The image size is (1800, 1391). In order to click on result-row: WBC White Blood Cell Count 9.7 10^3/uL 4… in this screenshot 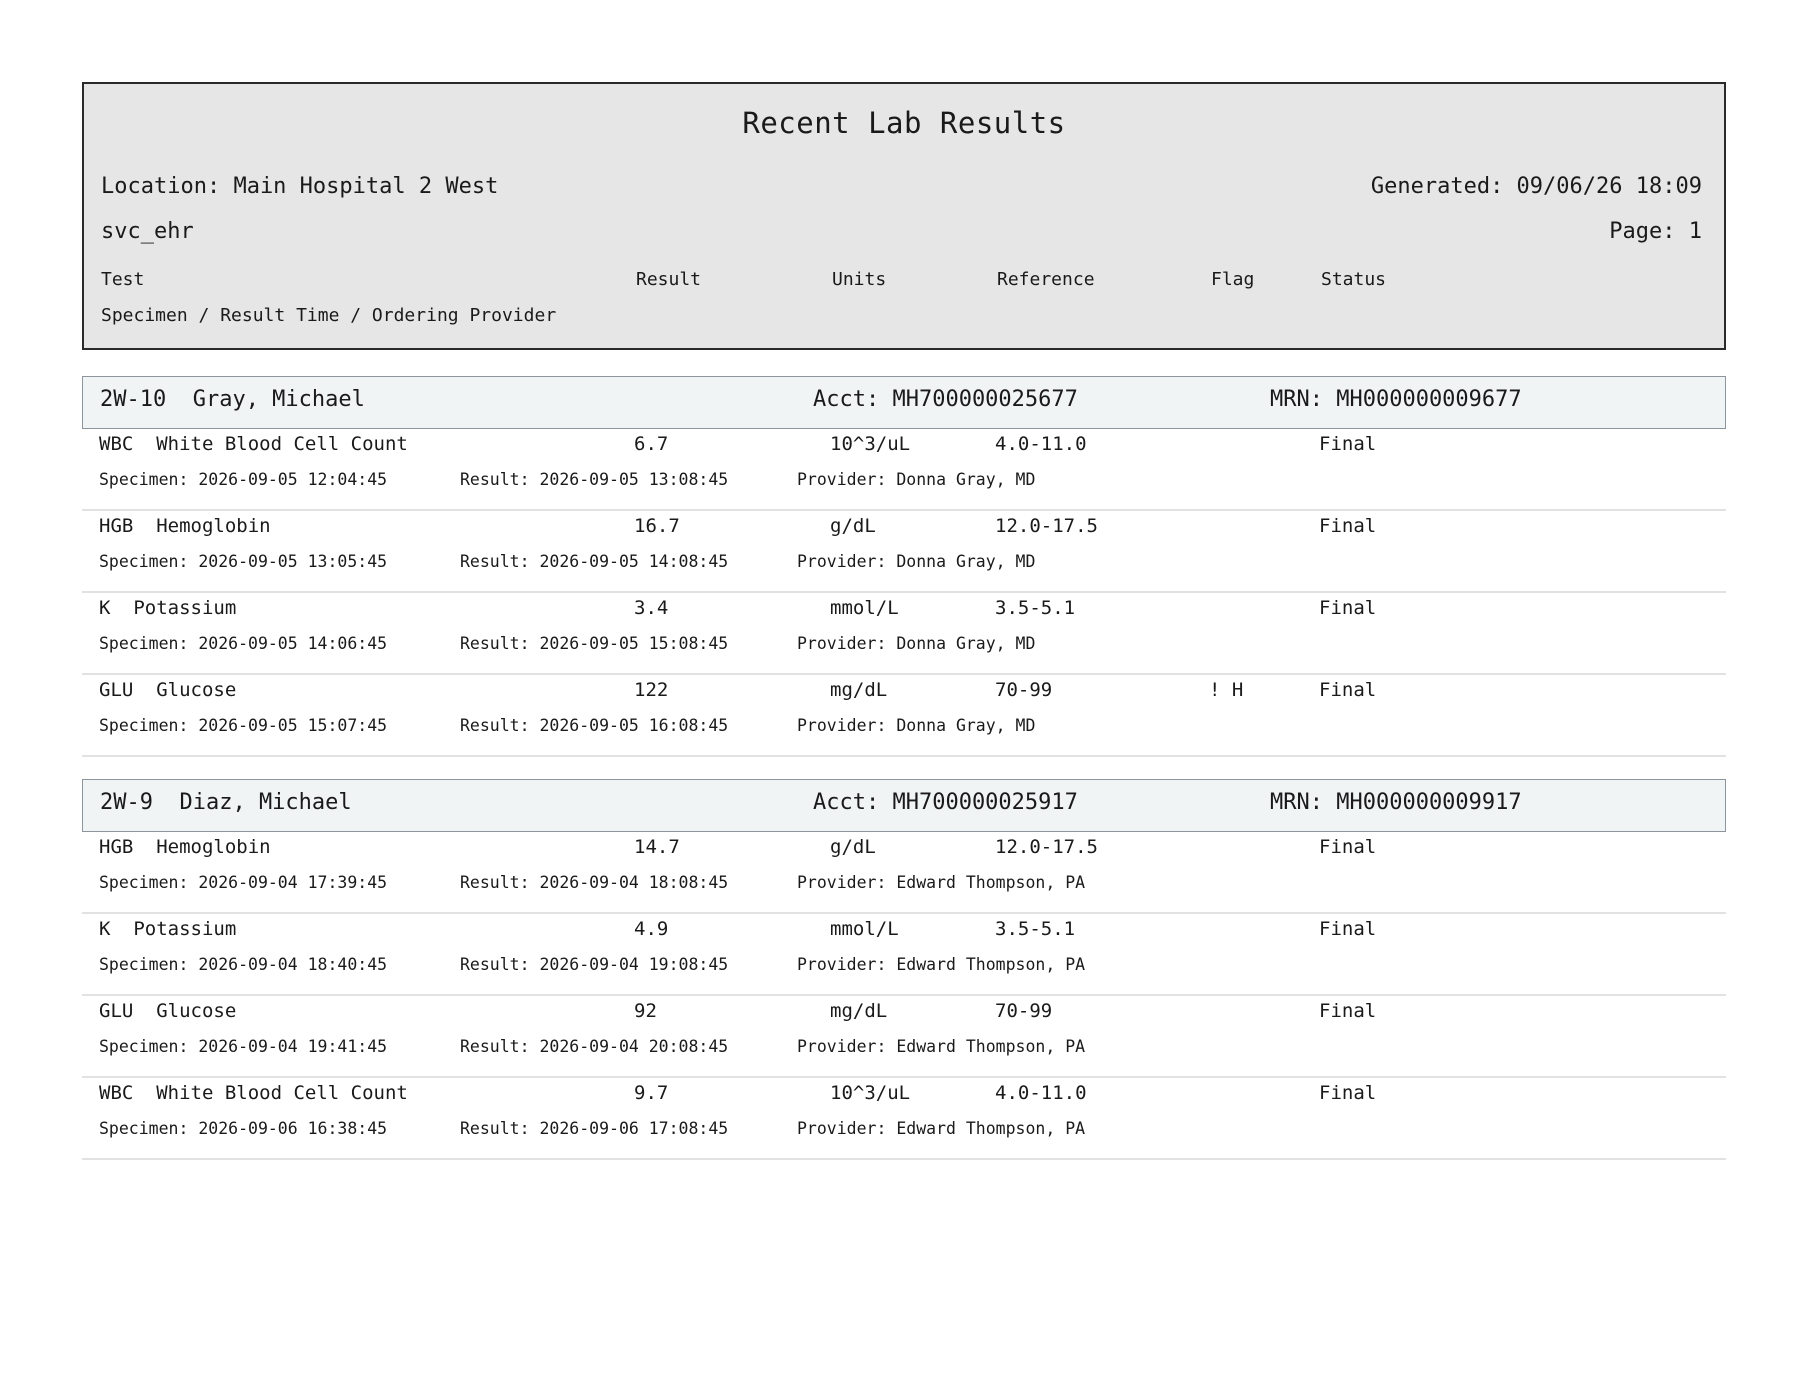, I will do `click(904, 1119)`.